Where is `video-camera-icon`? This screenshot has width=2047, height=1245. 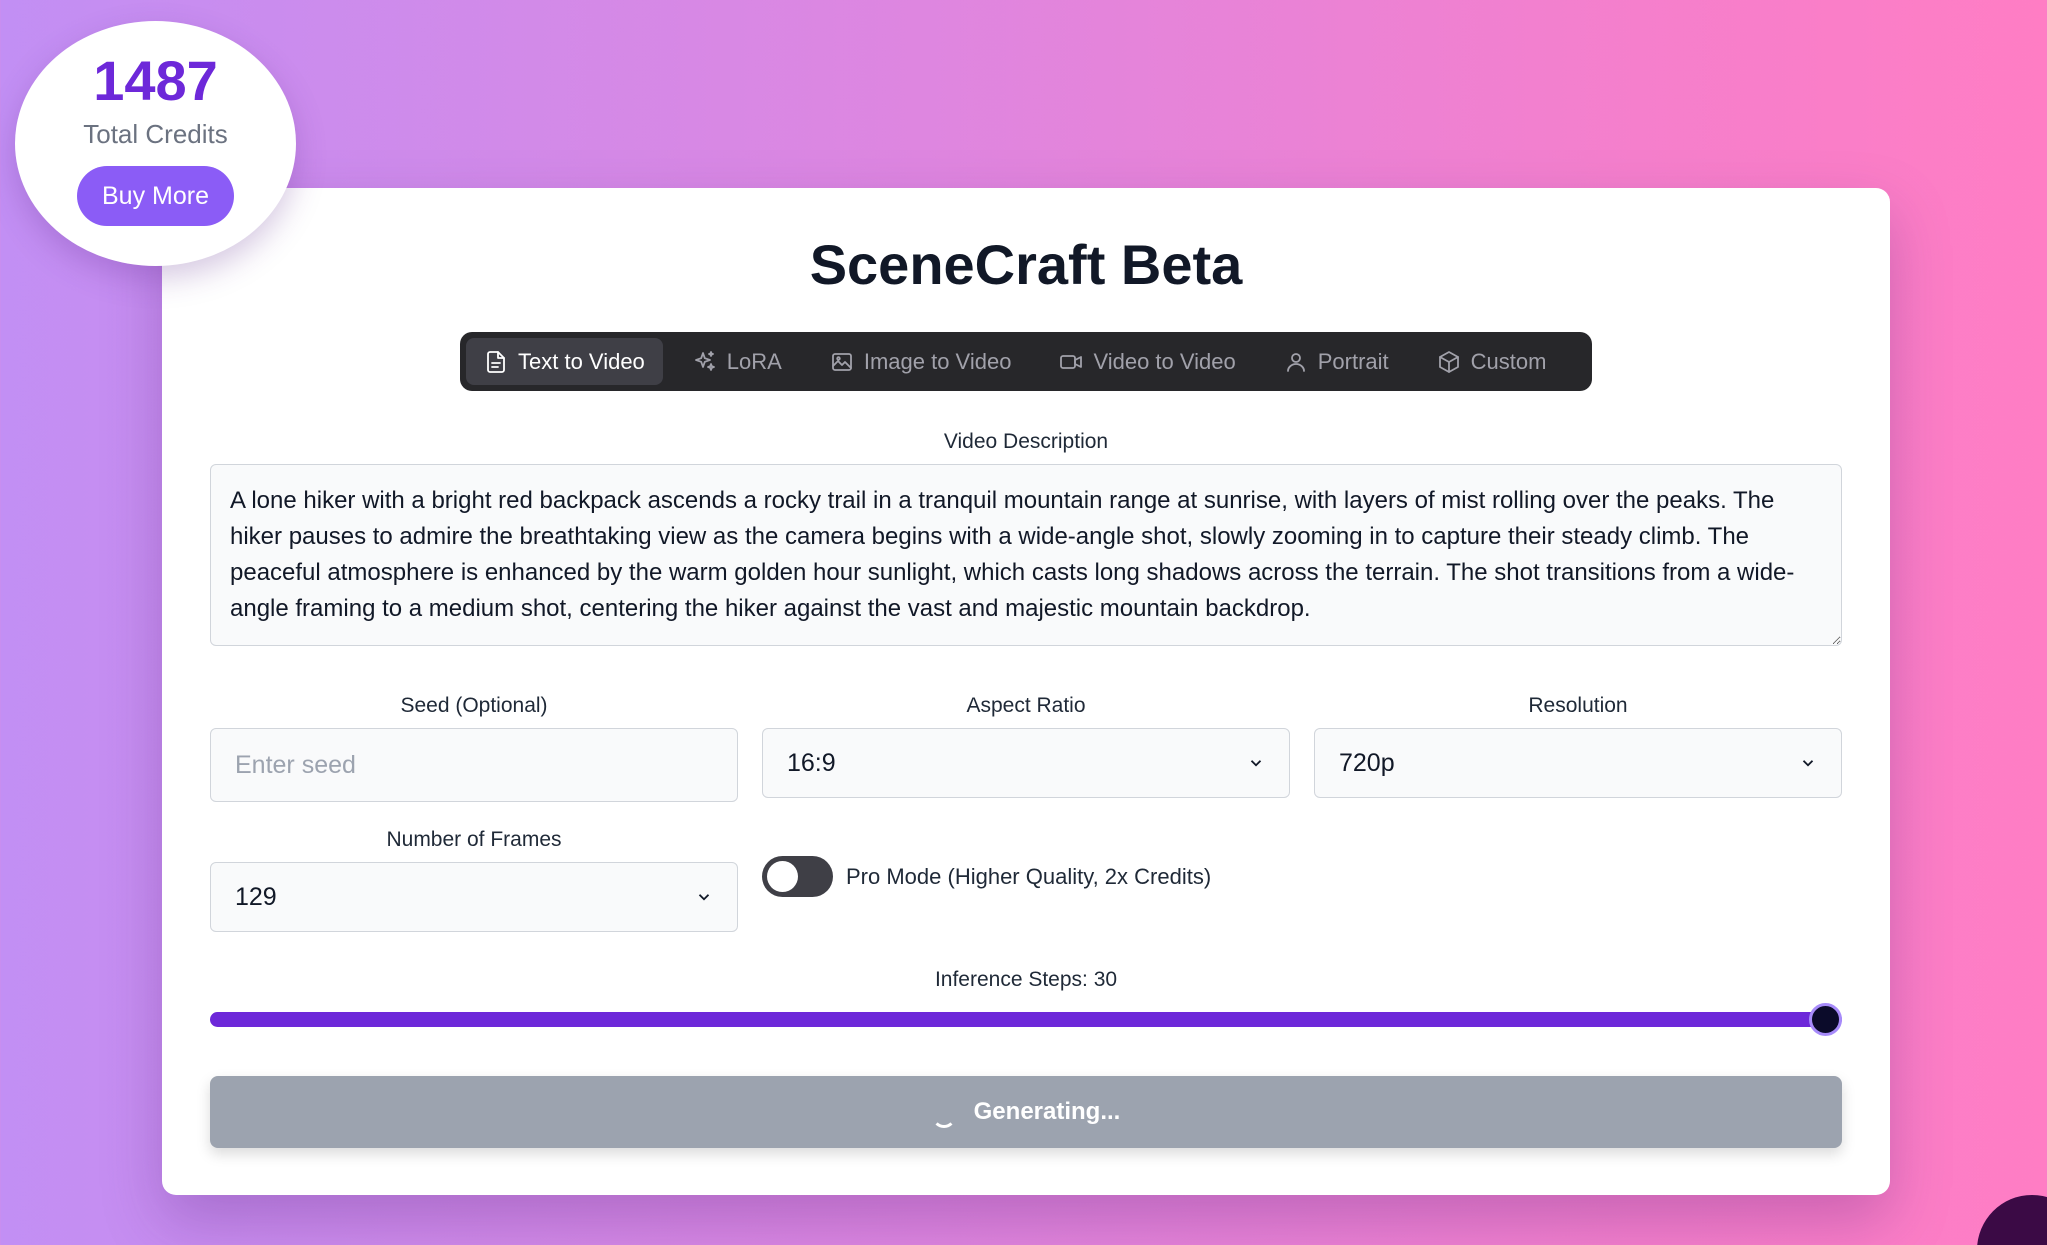 video-camera-icon is located at coordinates (1071, 361).